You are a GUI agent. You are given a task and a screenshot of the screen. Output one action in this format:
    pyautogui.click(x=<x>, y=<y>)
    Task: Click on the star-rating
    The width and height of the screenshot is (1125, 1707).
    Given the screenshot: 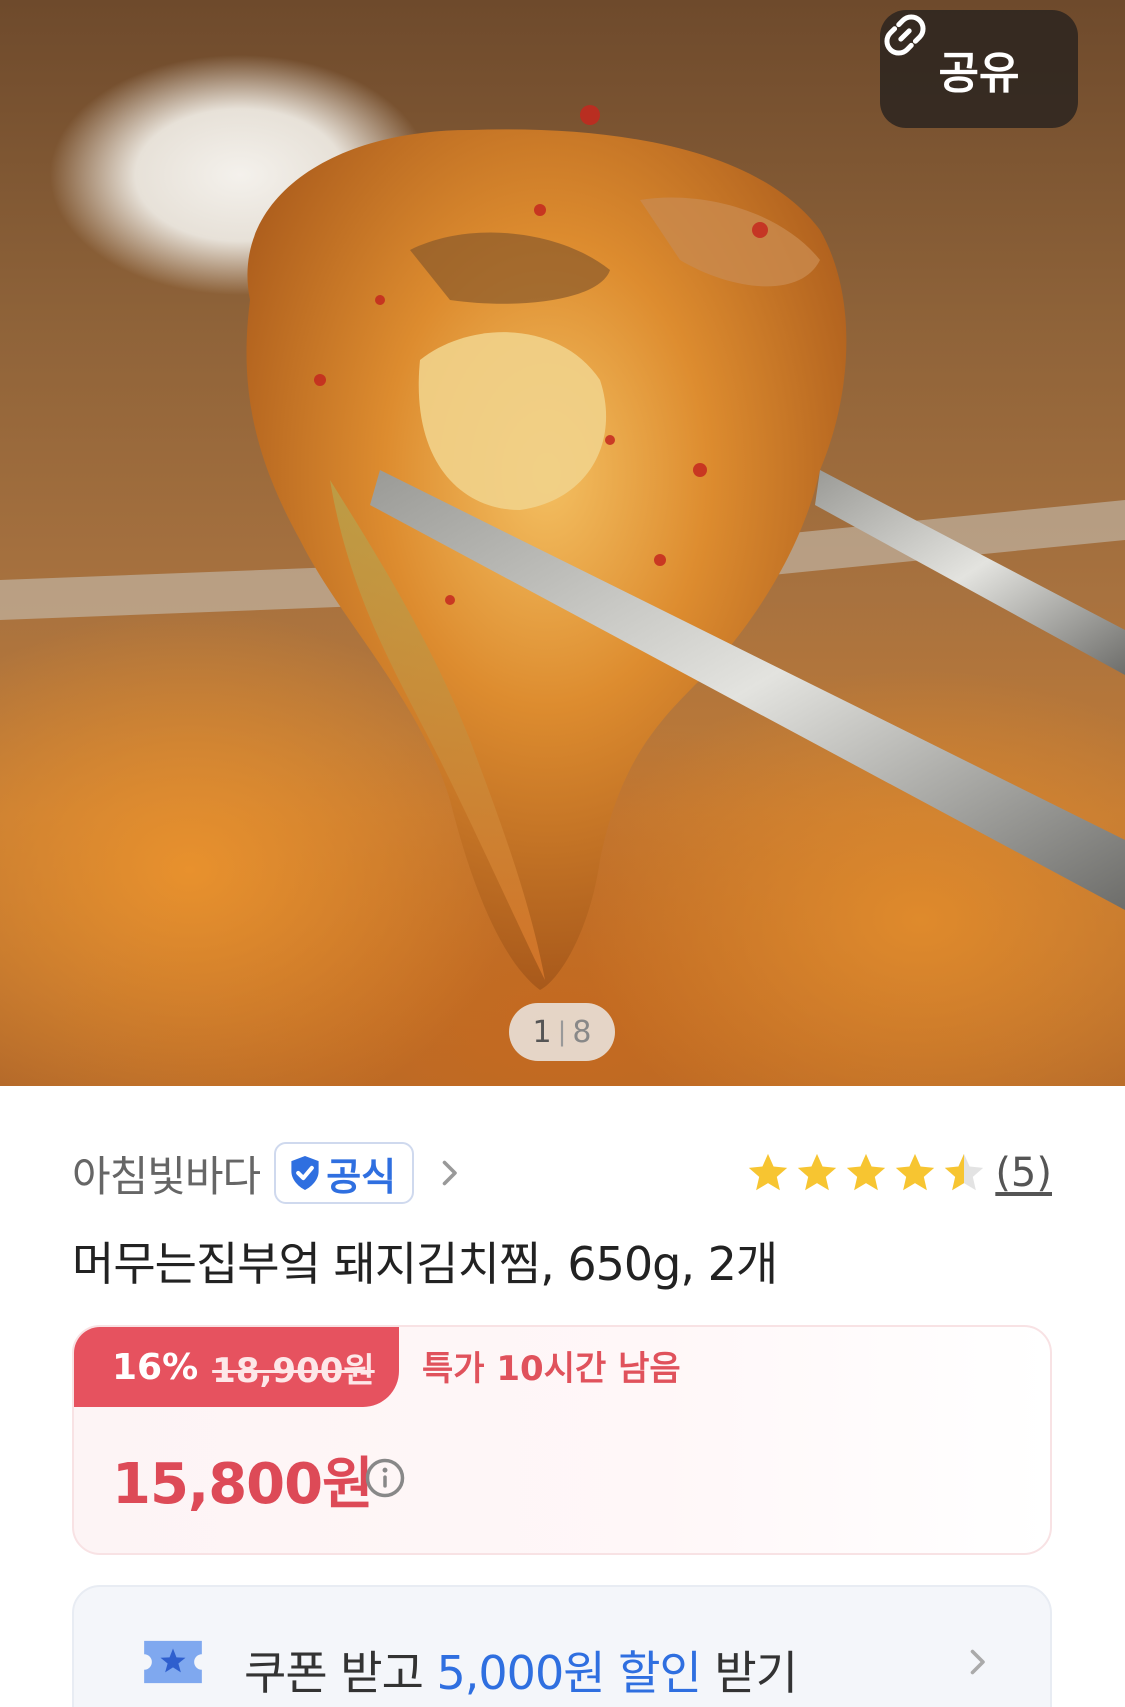 What is the action you would take?
    pyautogui.click(x=866, y=1173)
    